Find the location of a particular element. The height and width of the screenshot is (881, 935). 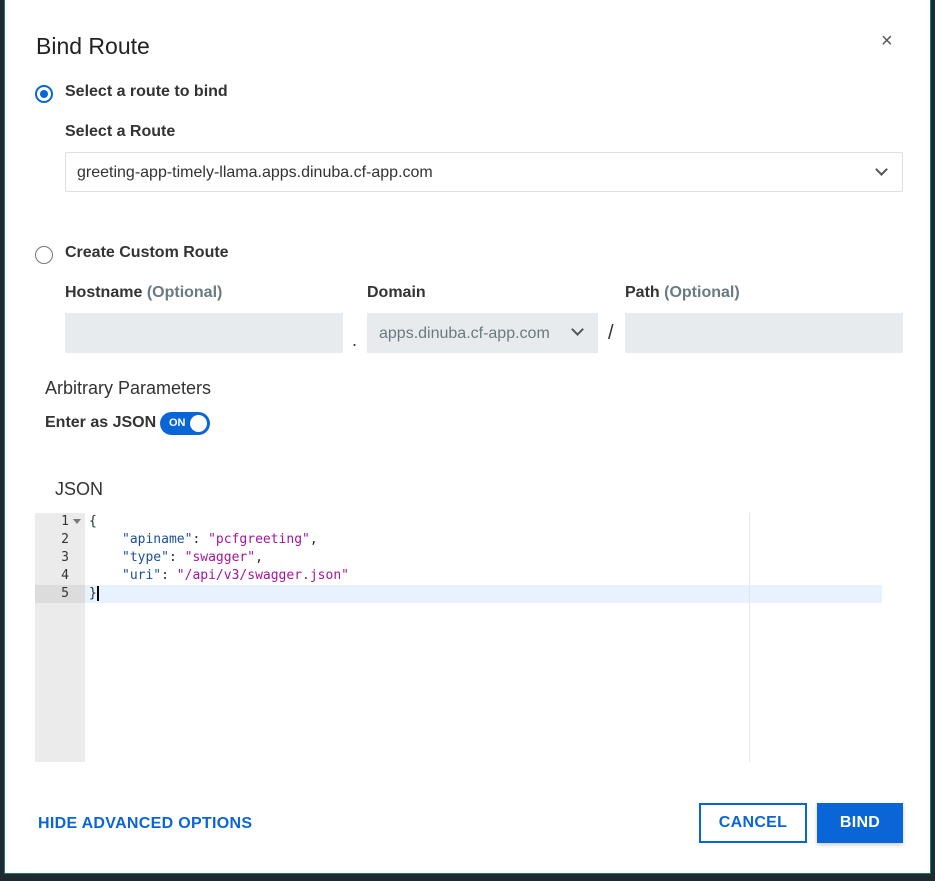

json-toggle-label: Enter as JSON is located at coordinates (101, 422).